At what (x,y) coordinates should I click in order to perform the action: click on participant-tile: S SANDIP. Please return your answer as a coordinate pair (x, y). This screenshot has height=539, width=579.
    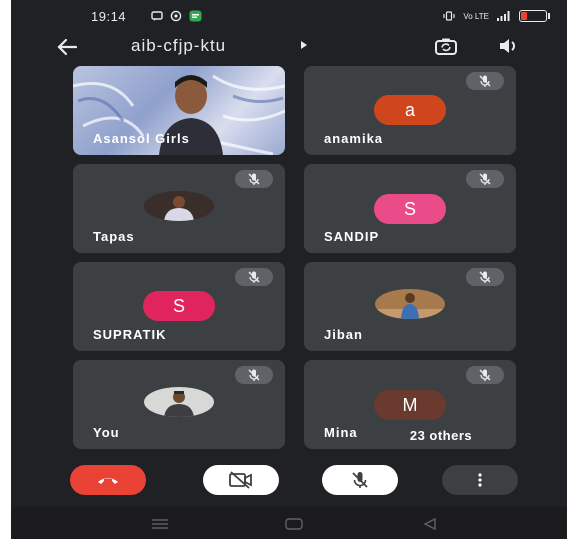
    Looking at the image, I should click on (410, 208).